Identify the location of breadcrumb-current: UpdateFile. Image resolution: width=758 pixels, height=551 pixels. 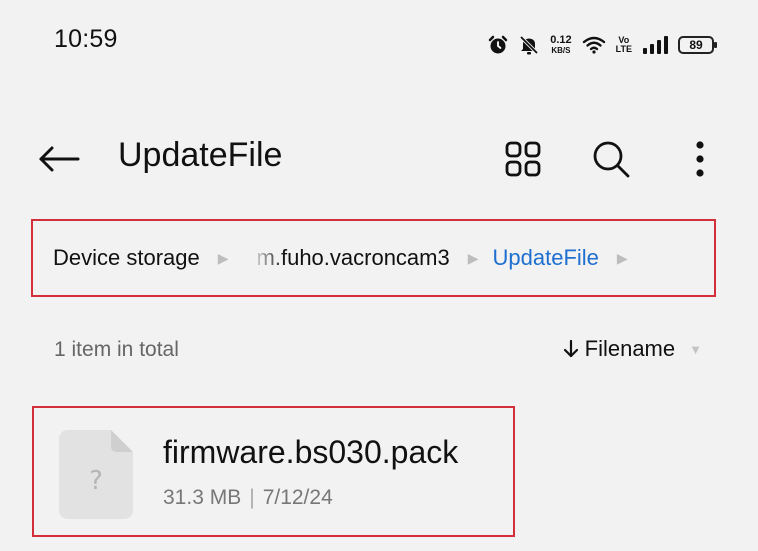
(546, 258).